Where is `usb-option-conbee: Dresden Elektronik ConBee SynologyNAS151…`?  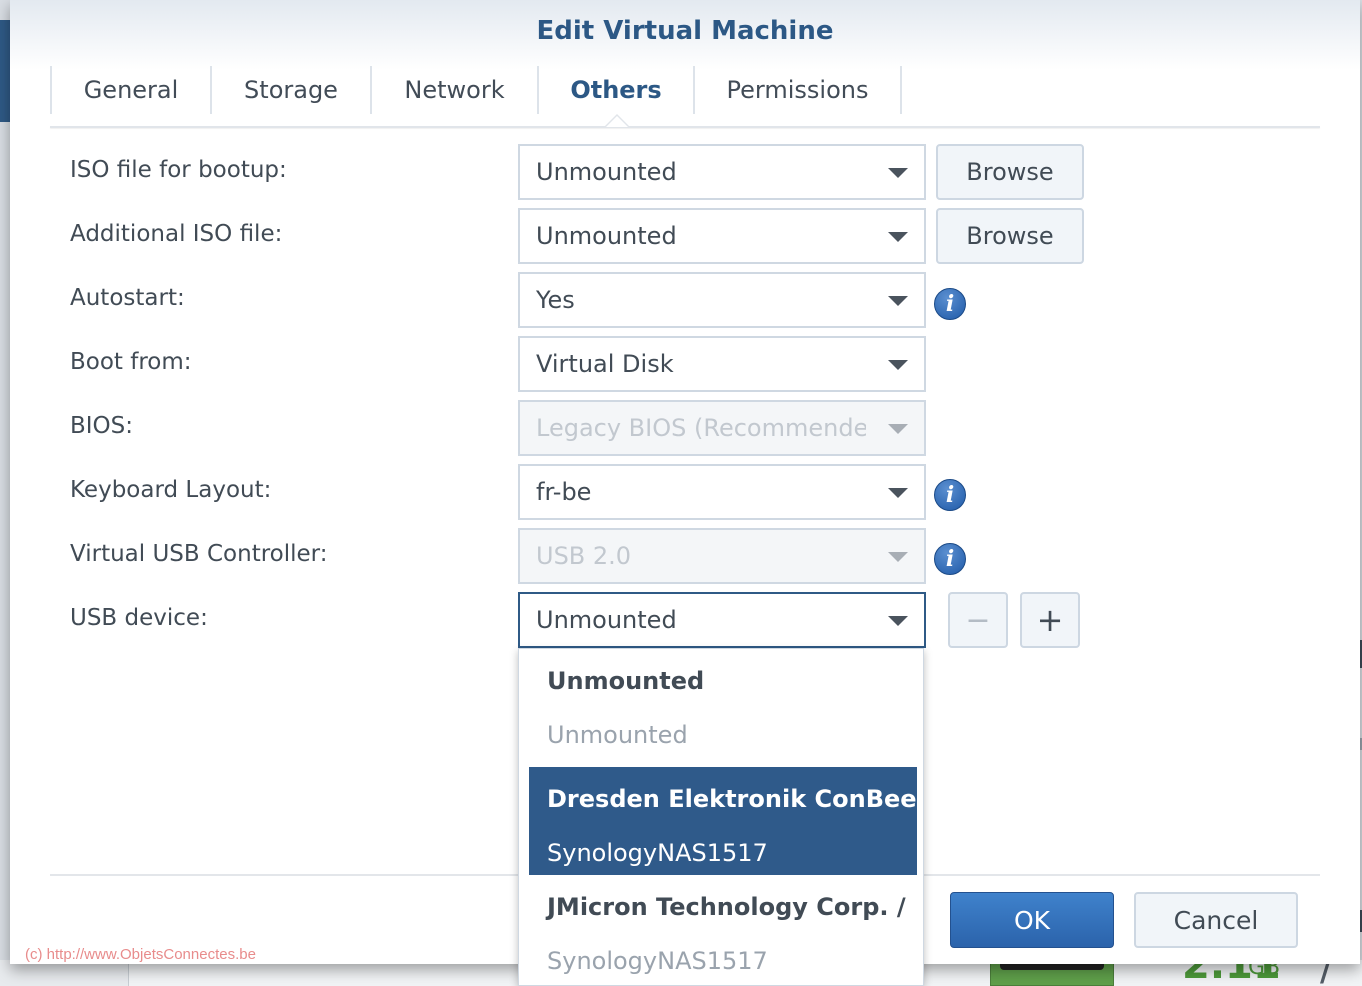 usb-option-conbee: Dresden Elektronik ConBee SynologyNAS151… is located at coordinates (723, 821).